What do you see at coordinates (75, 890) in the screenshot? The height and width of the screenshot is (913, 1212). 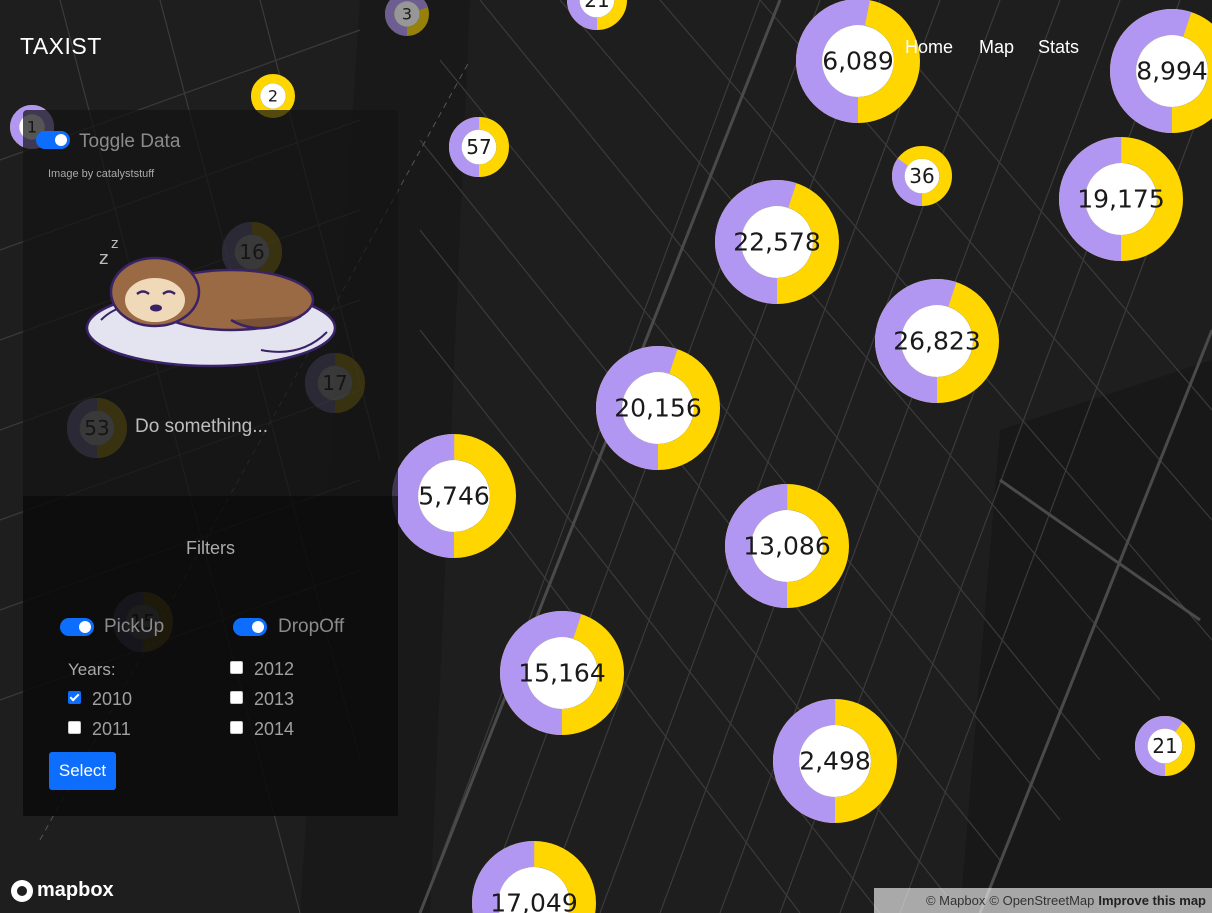 I see `mapbox-logo-text: mapbox` at bounding box center [75, 890].